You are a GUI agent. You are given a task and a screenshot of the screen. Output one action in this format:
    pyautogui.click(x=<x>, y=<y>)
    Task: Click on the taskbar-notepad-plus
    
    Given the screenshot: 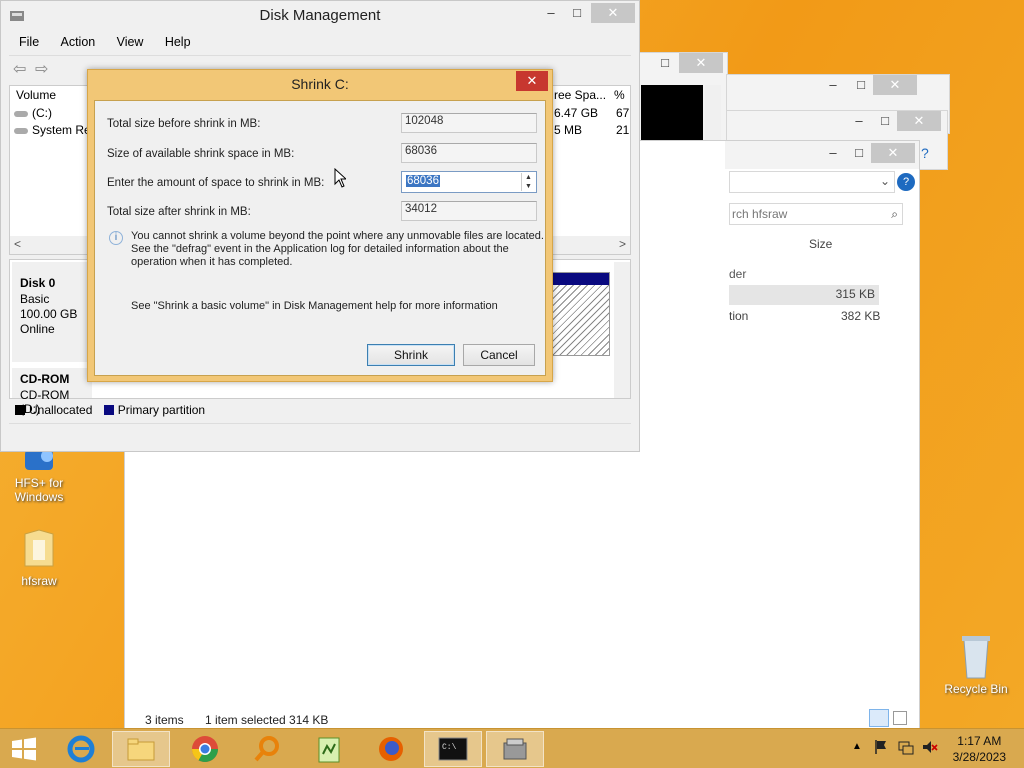 What is the action you would take?
    pyautogui.click(x=329, y=749)
    